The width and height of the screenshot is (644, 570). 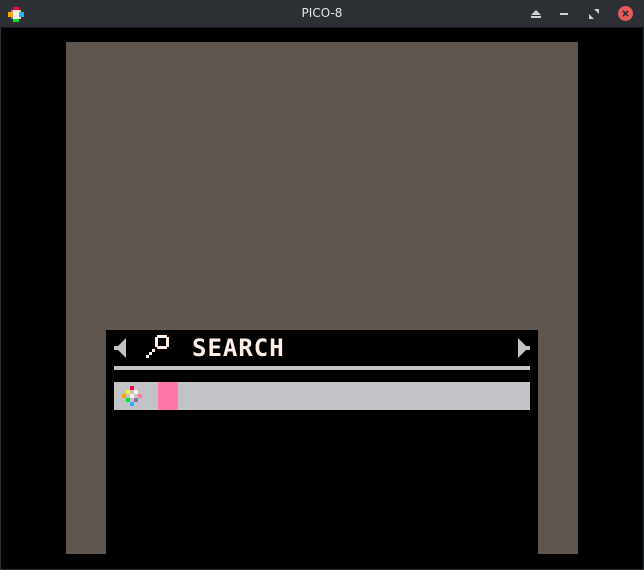 I want to click on search-input, so click(x=354, y=396).